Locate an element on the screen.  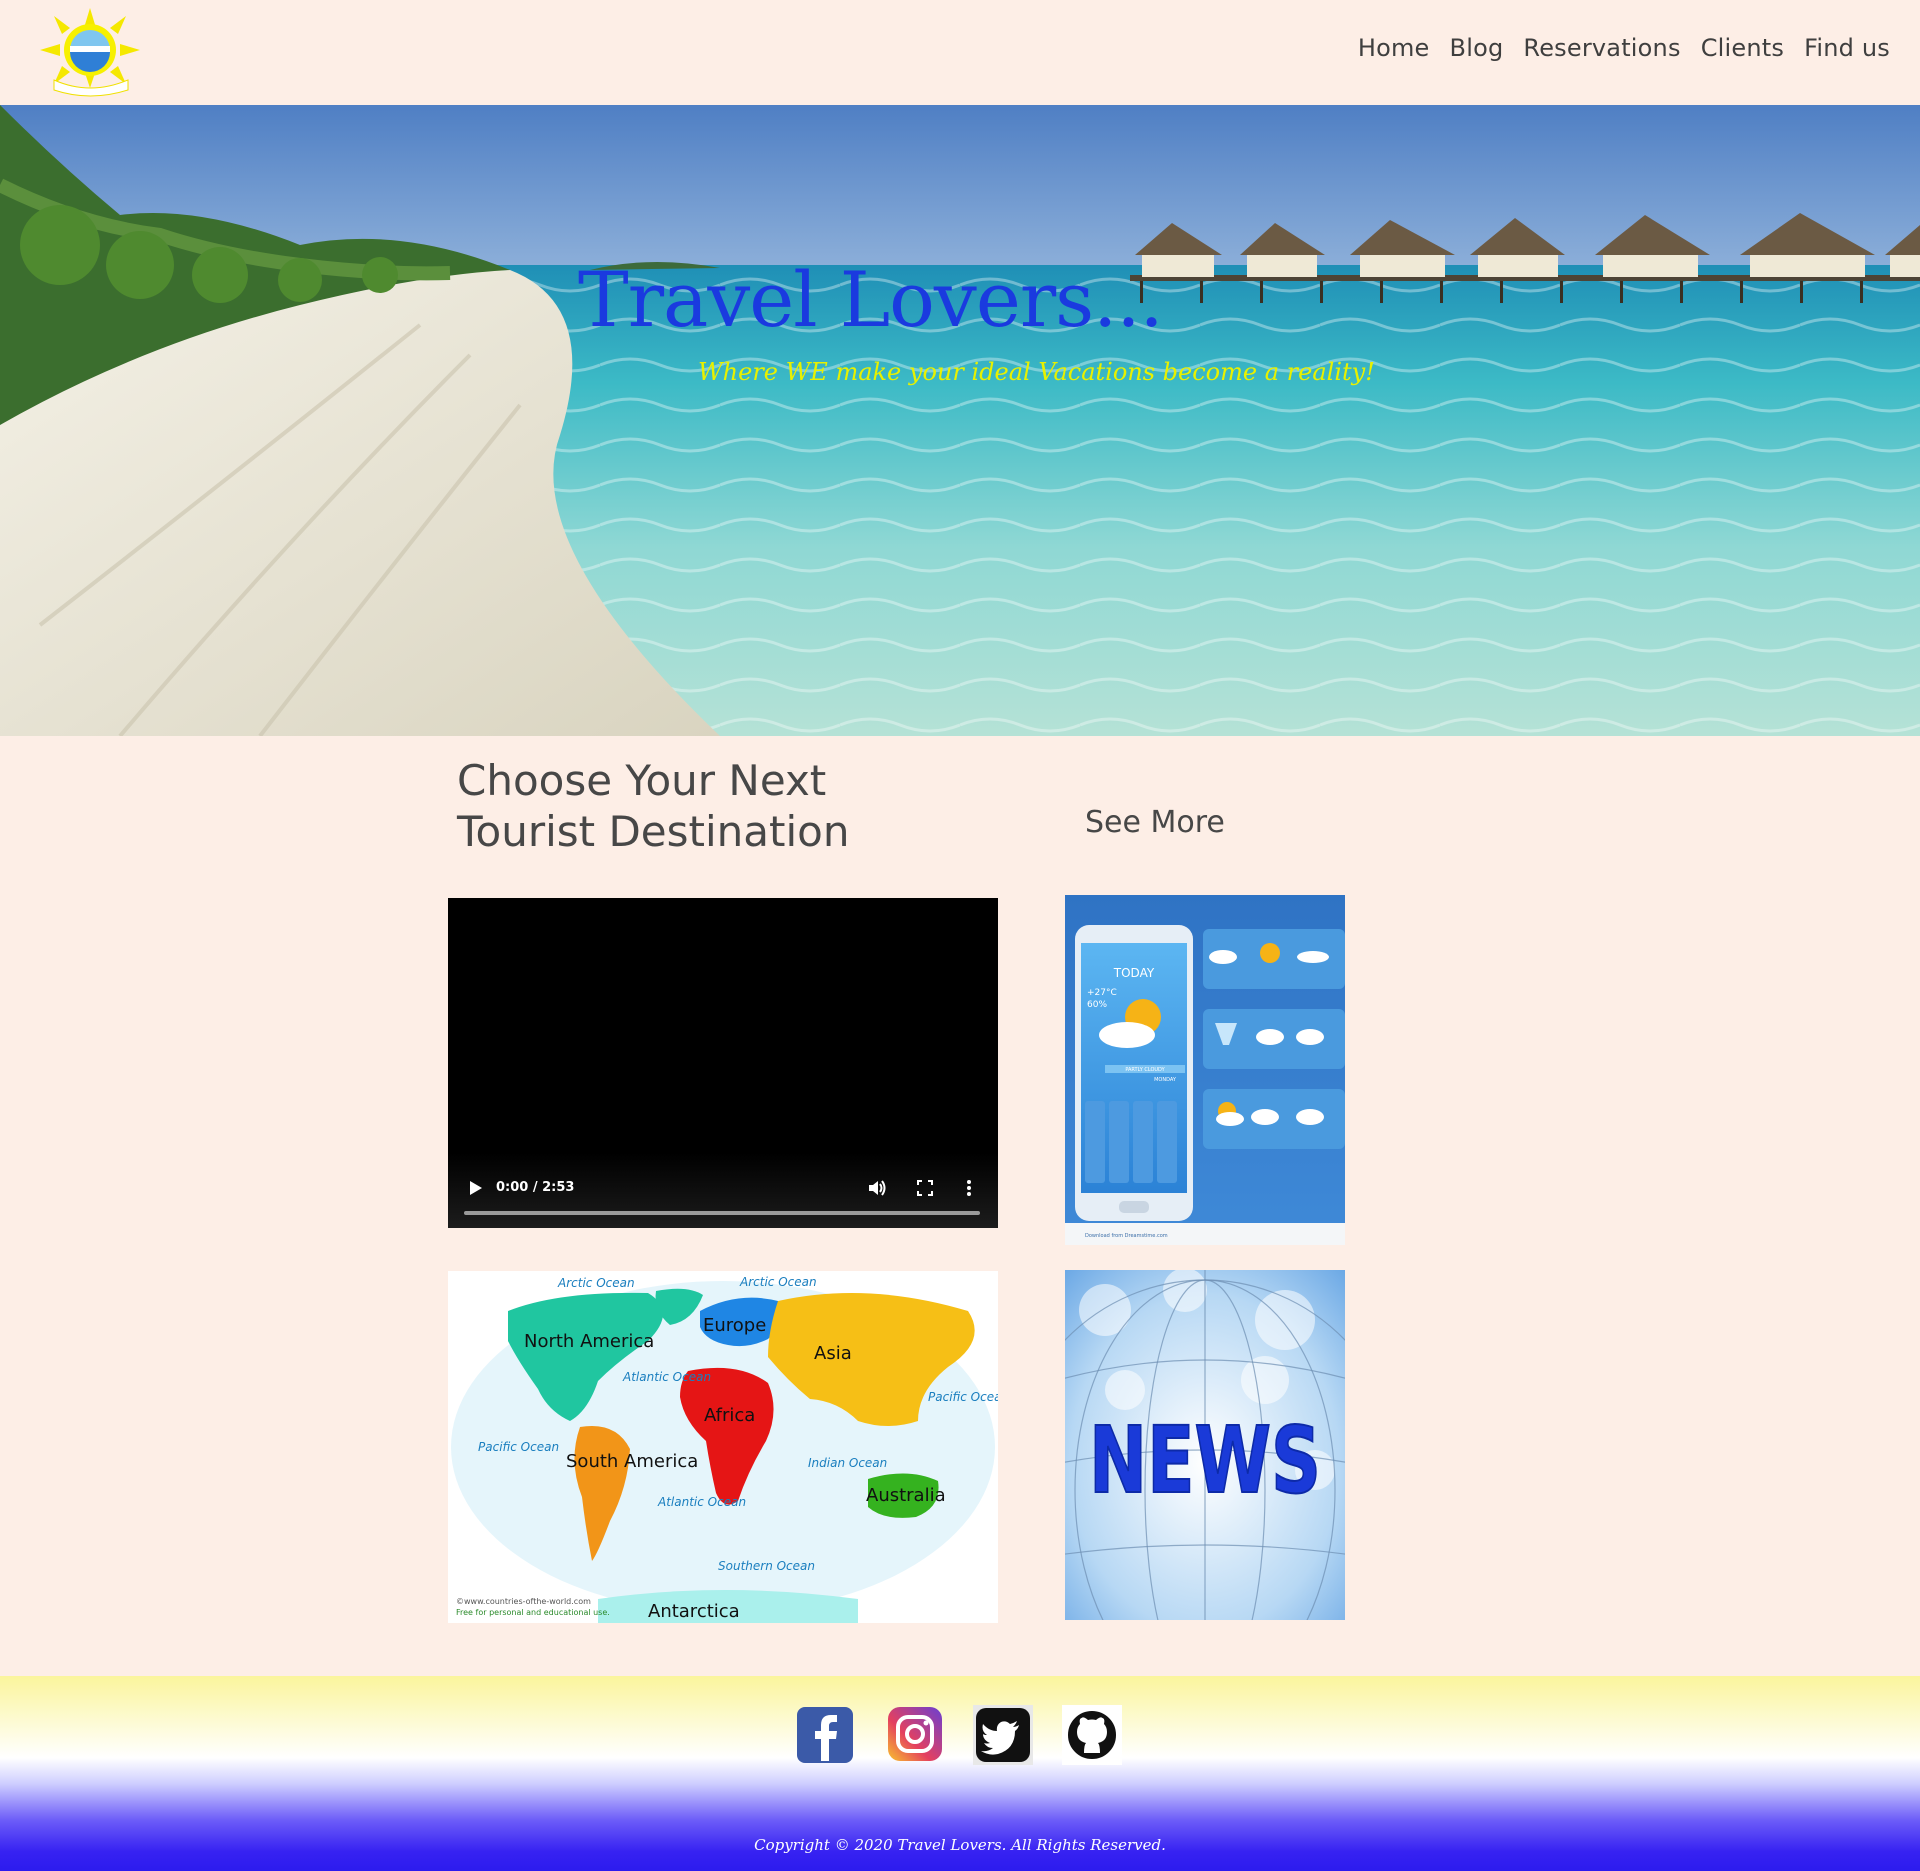
map-label-pacific-ocean-1: Pacific Ocean is located at coordinates (518, 1447).